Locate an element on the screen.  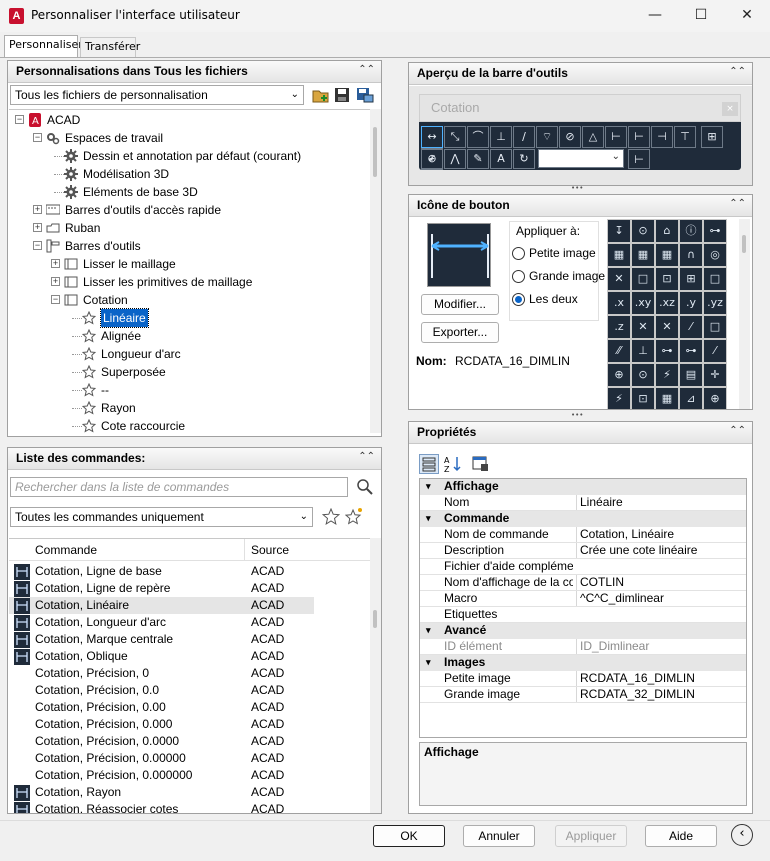
property-row: Petite image RCDATA_16_DIMLIN is located at coordinates (583, 679).